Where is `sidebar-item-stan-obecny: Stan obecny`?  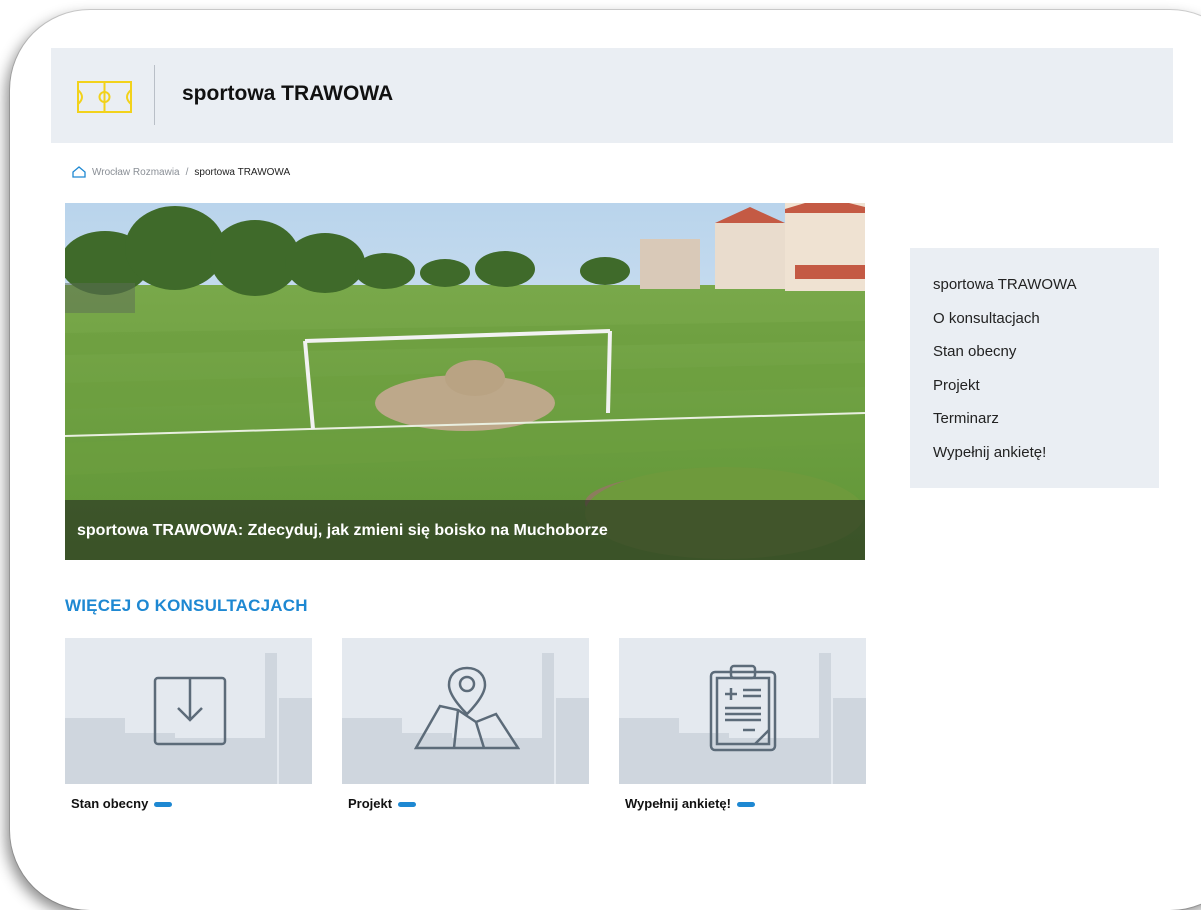
sidebar-item-stan-obecny: Stan obecny is located at coordinates (1046, 356).